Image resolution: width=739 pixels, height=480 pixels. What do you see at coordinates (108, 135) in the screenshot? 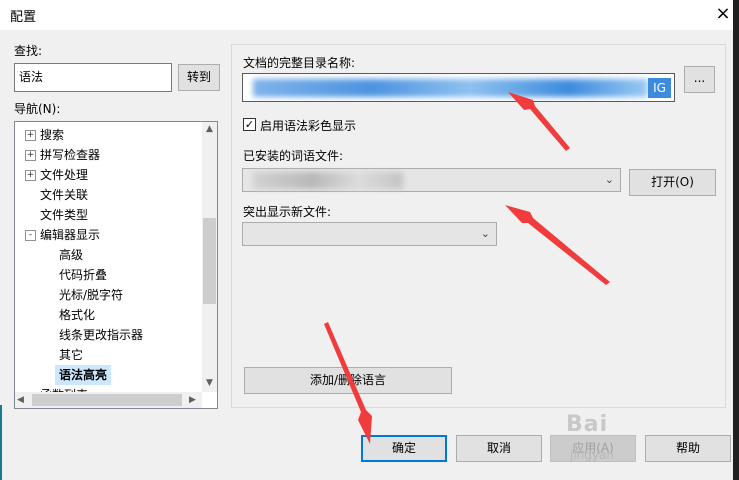
I see `tree-item-search: + 搜索` at bounding box center [108, 135].